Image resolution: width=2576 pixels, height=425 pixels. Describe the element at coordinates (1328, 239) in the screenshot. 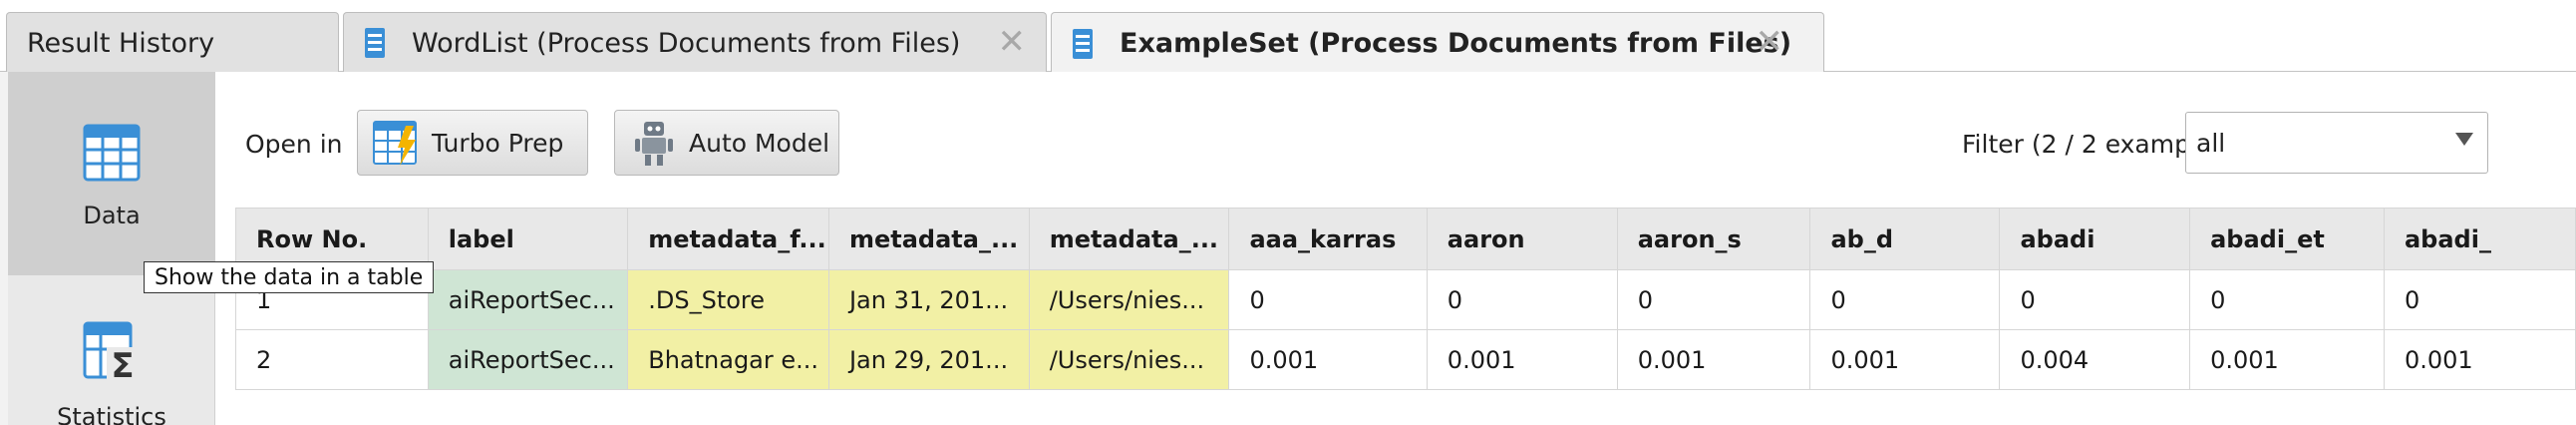

I see `column-header: aaa_karras` at that location.